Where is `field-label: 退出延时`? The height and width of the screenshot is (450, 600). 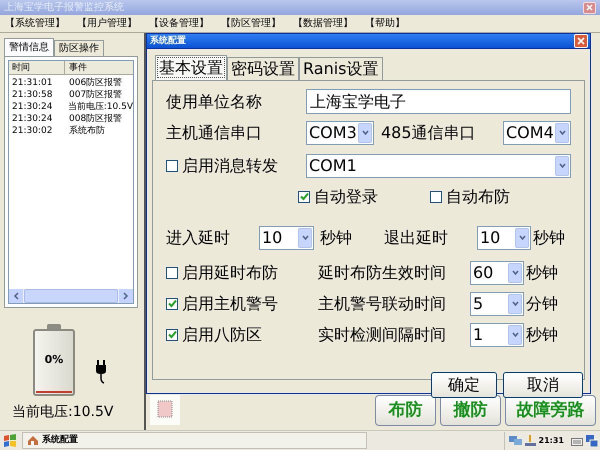
field-label: 退出延时 is located at coordinates (416, 238).